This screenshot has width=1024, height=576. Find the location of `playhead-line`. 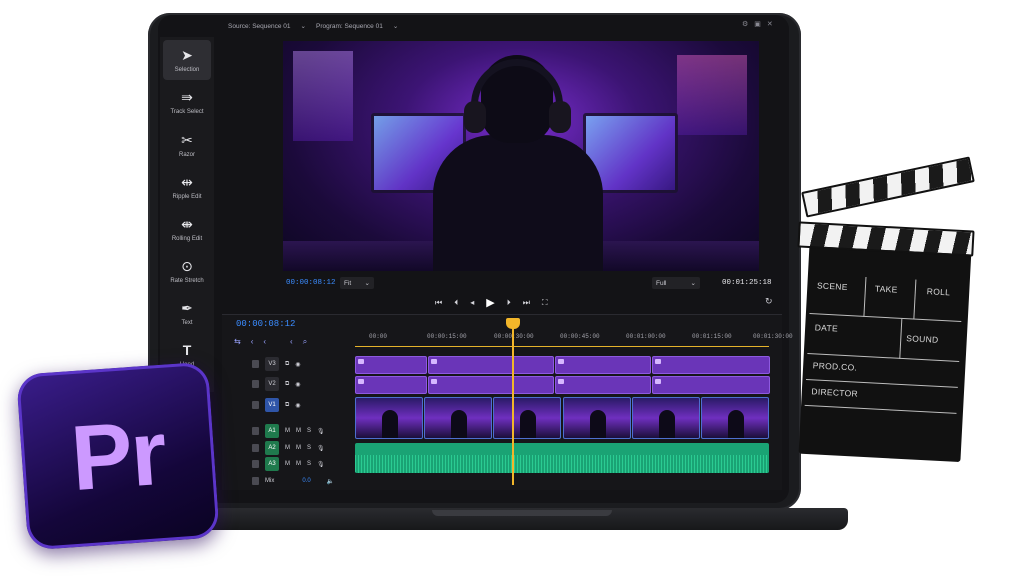

playhead-line is located at coordinates (513, 402).